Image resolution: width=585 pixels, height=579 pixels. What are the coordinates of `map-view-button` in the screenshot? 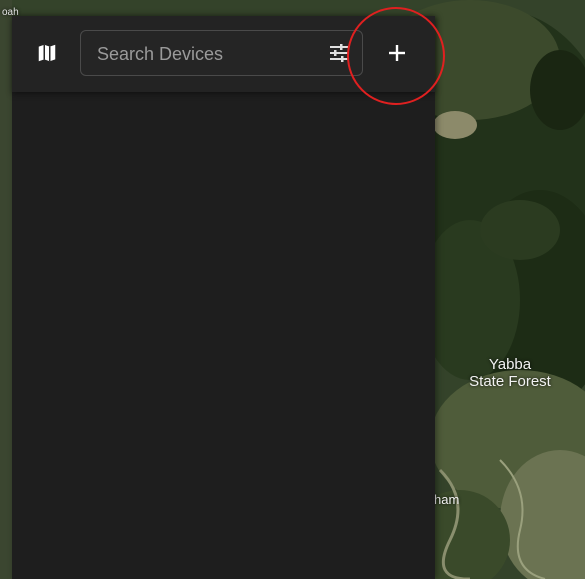 It's located at (47, 53).